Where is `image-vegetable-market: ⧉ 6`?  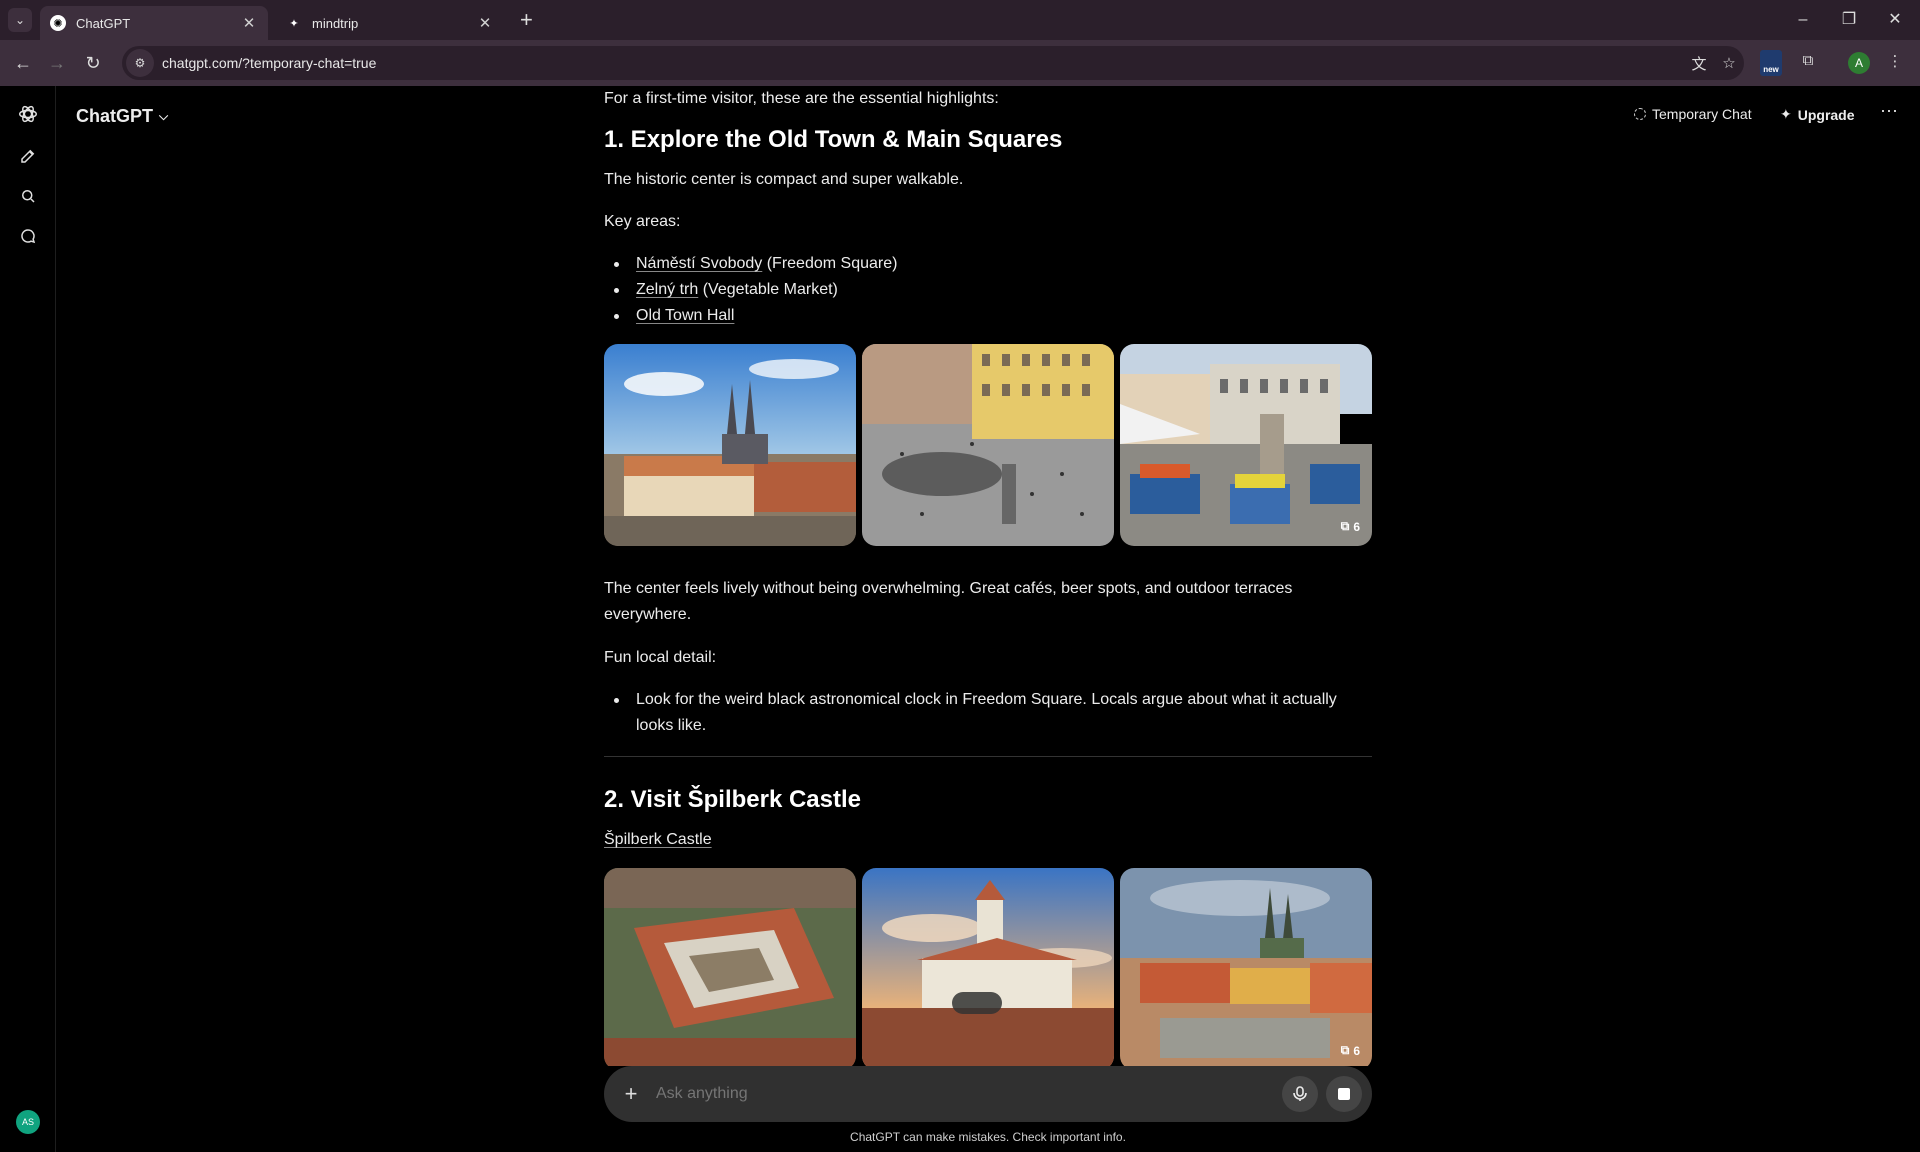
image-vegetable-market: ⧉ 6 is located at coordinates (1246, 445).